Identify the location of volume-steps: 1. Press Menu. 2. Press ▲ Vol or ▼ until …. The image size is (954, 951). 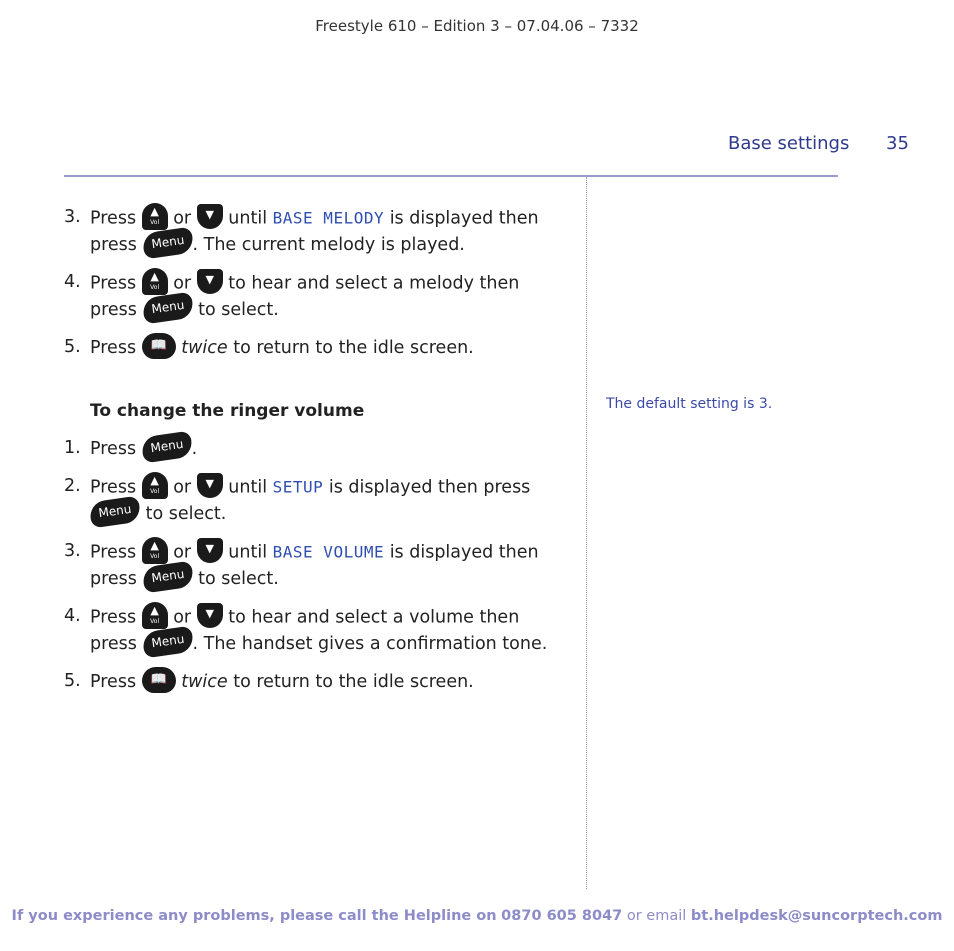
(314, 562).